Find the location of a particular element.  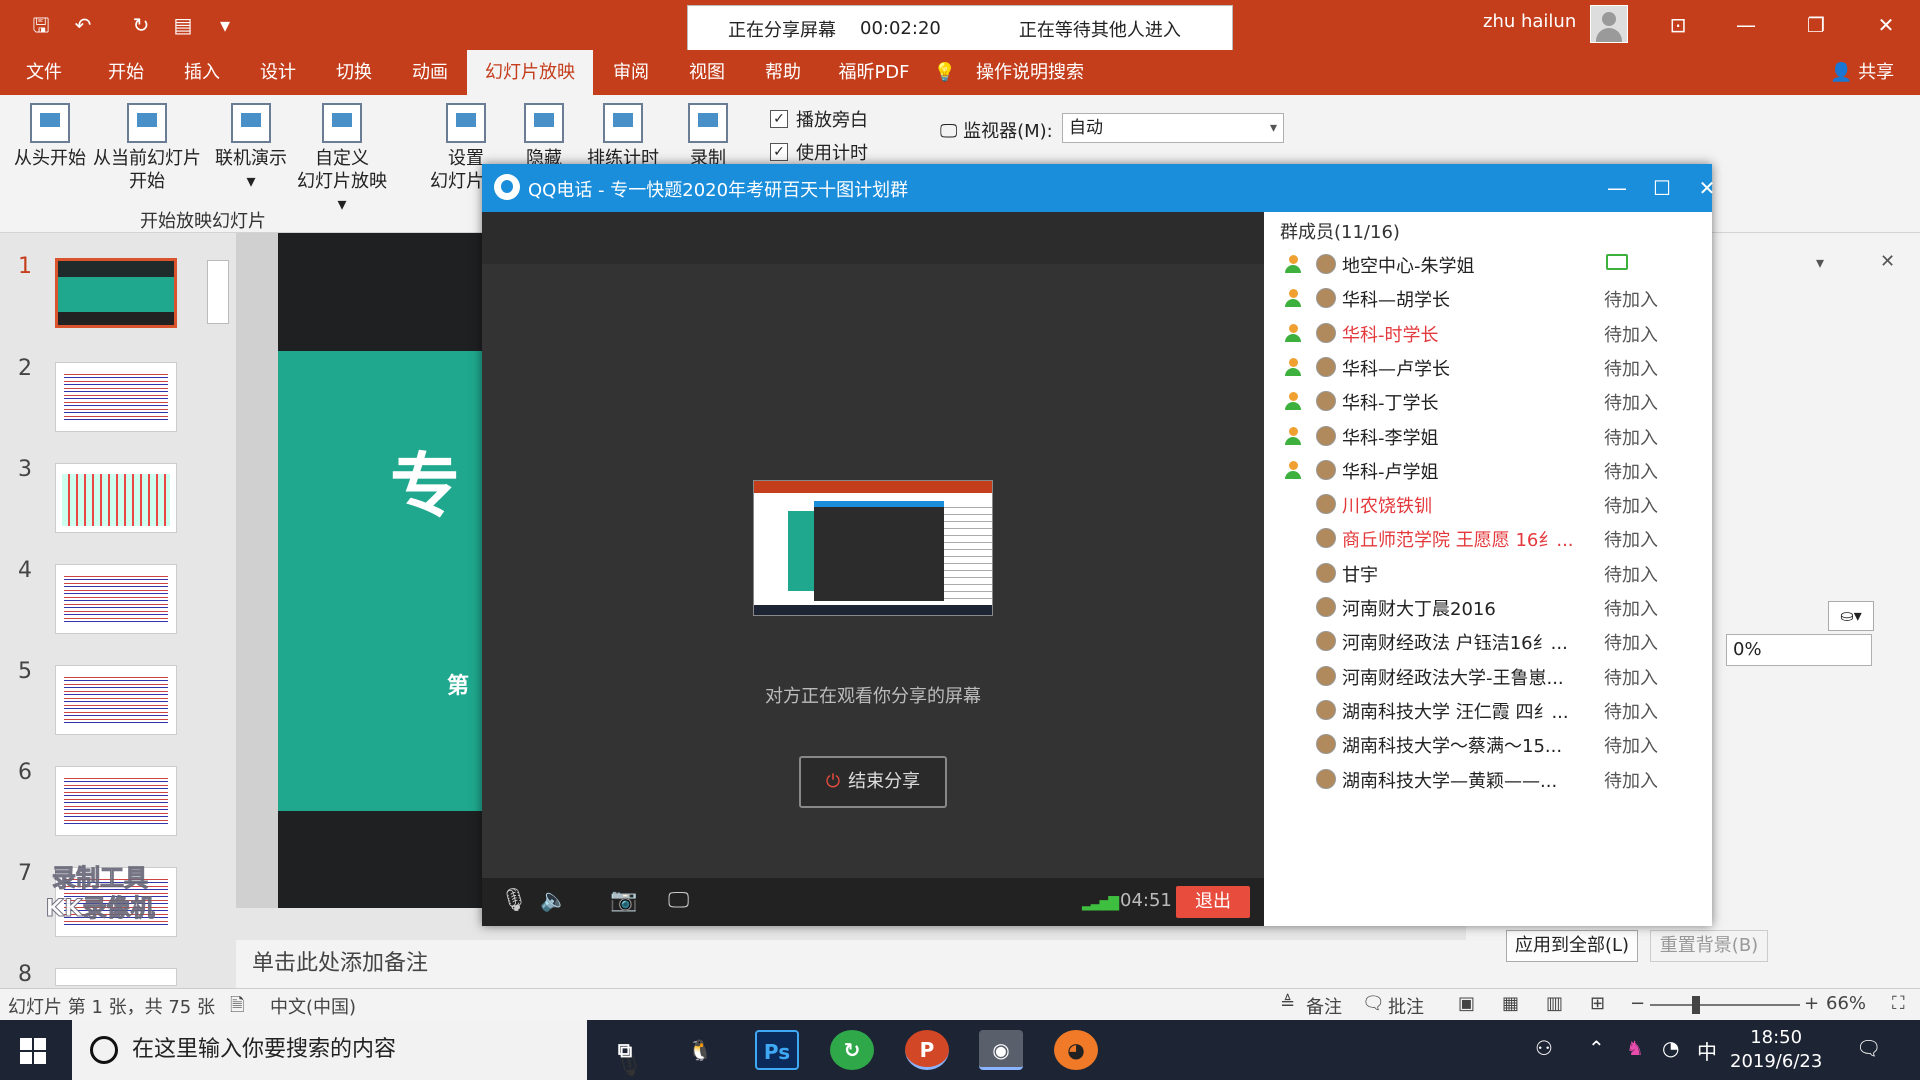

transparency-input: 0% is located at coordinates (1799, 650).